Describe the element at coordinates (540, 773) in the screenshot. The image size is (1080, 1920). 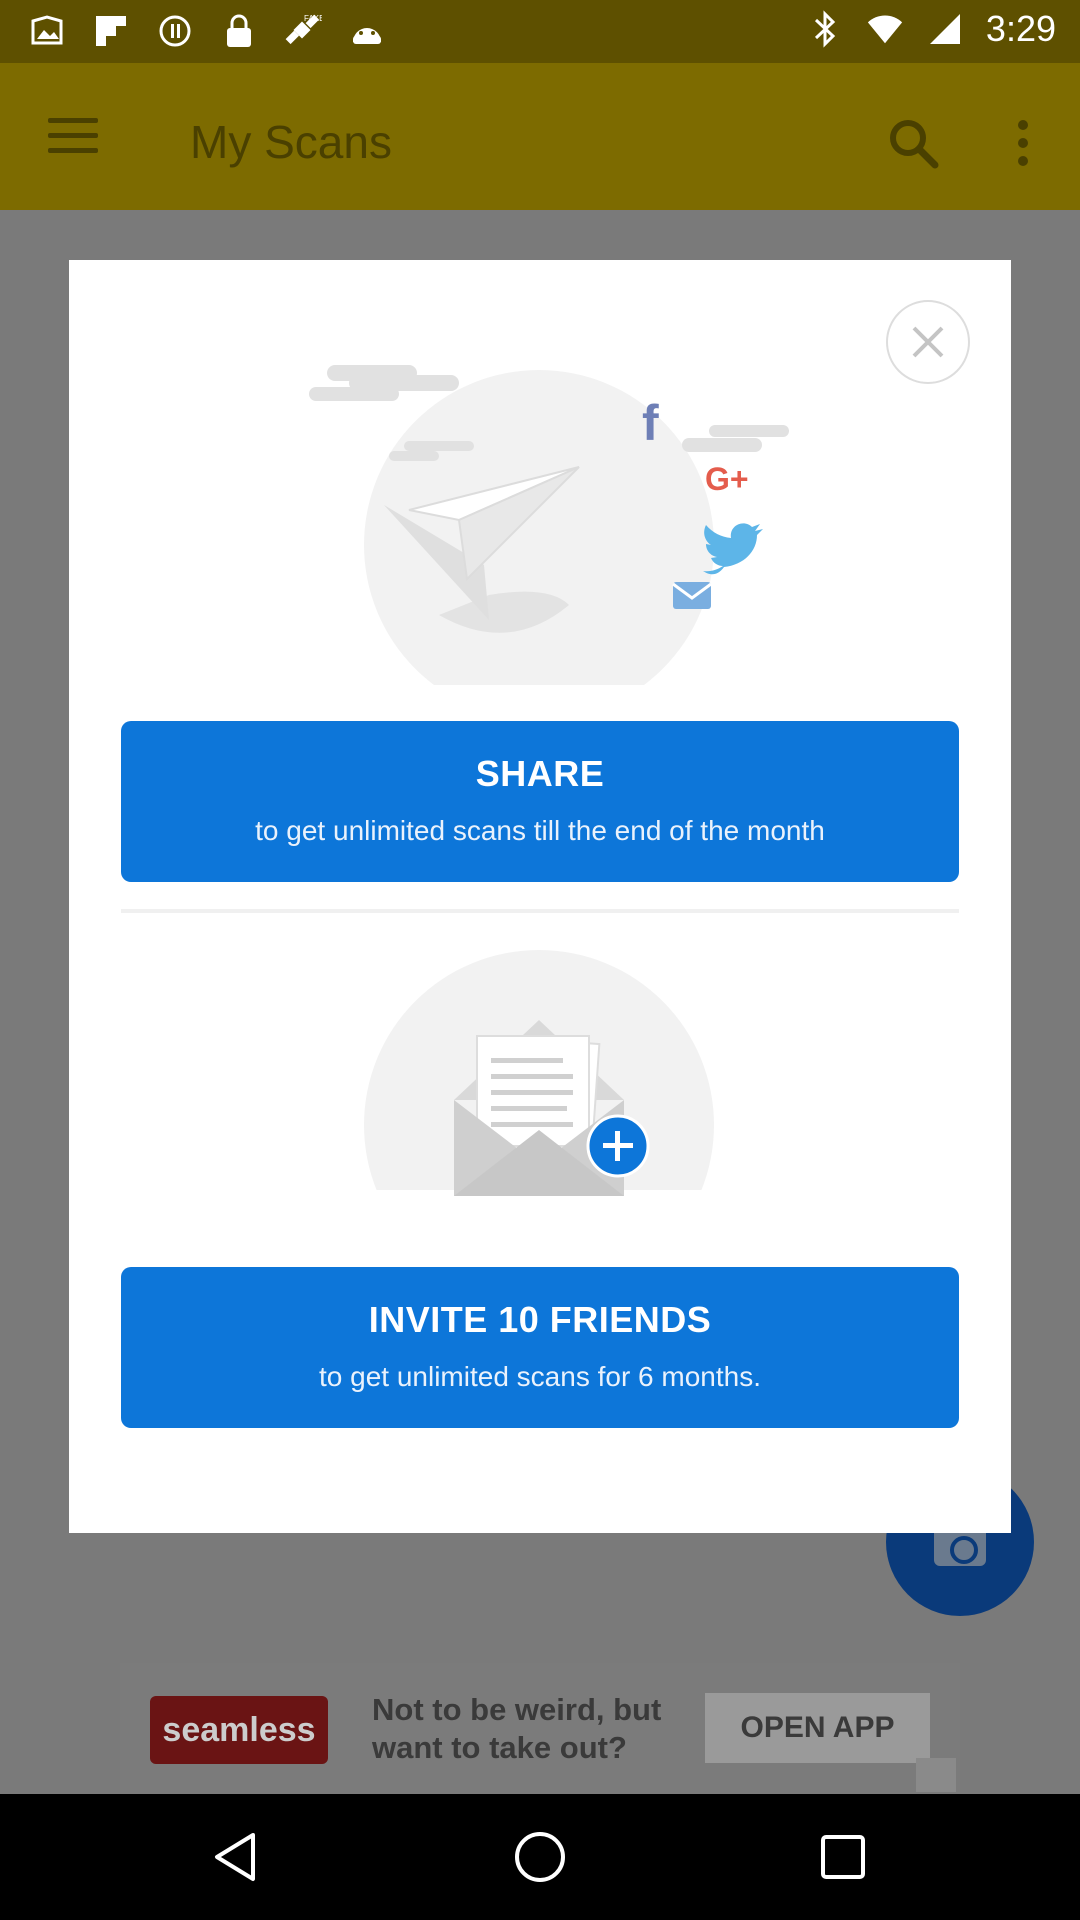
I see `share-title: SHARE` at that location.